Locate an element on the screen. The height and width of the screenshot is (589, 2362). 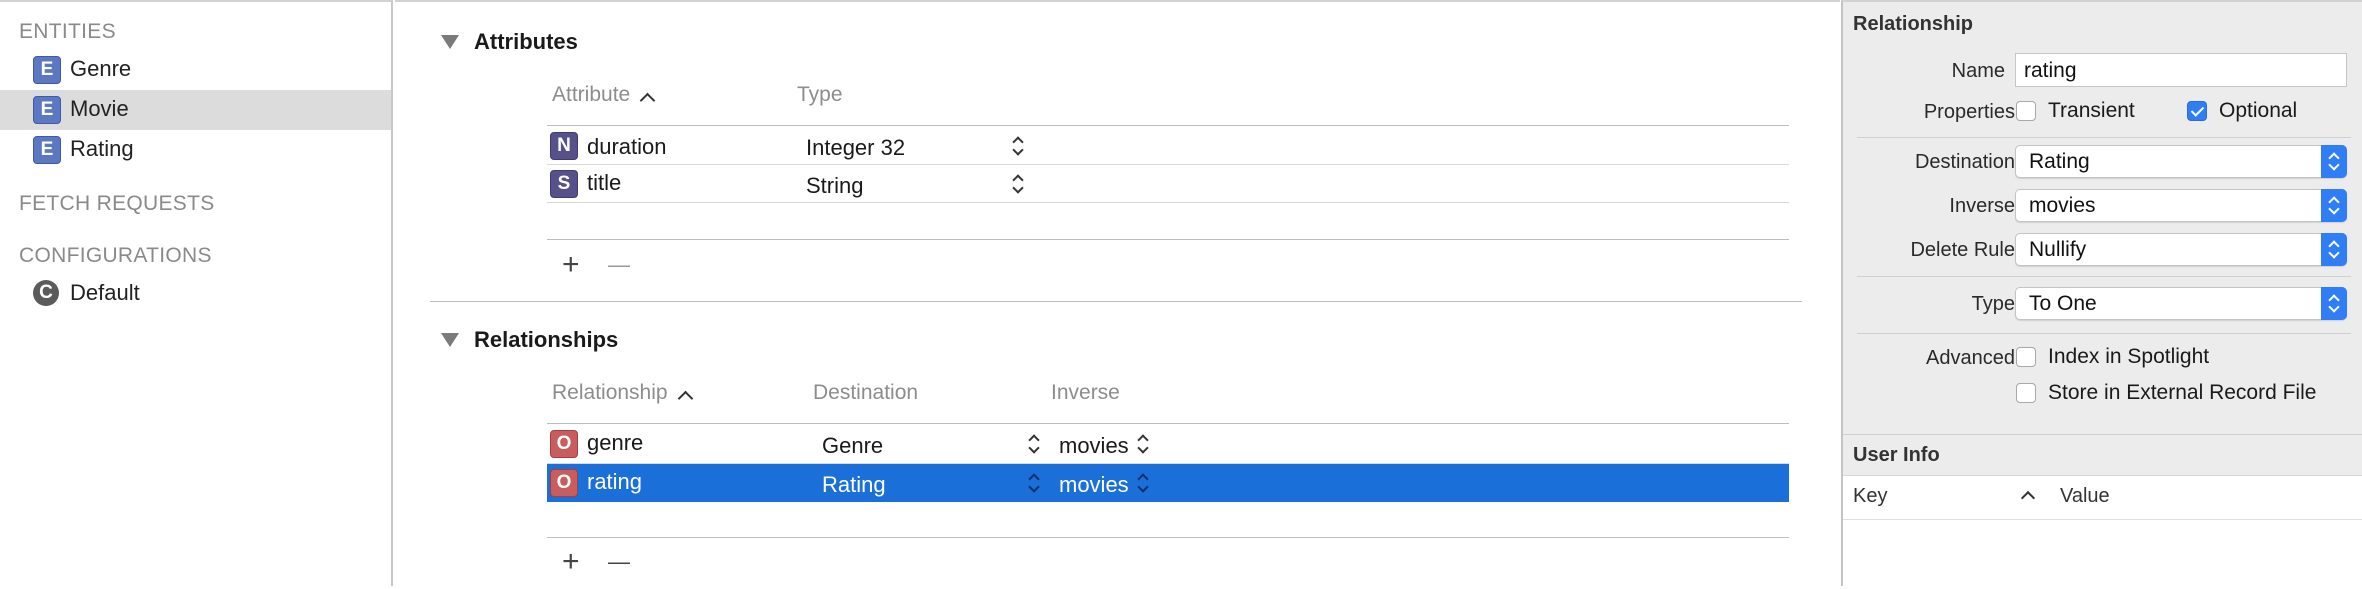
attribute-name: title is located at coordinates (604, 182).